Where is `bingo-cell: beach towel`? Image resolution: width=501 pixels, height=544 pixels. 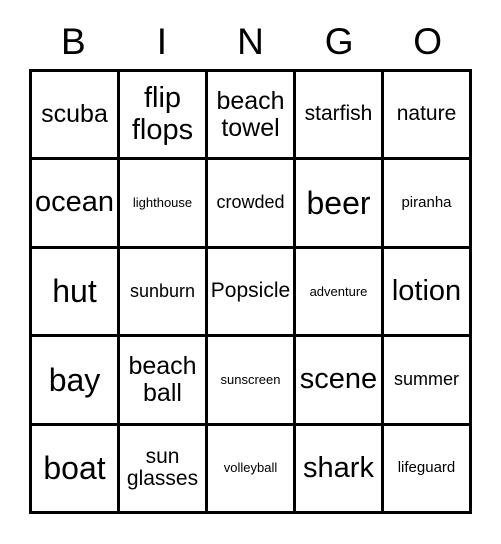
bingo-cell: beach towel is located at coordinates (252, 115).